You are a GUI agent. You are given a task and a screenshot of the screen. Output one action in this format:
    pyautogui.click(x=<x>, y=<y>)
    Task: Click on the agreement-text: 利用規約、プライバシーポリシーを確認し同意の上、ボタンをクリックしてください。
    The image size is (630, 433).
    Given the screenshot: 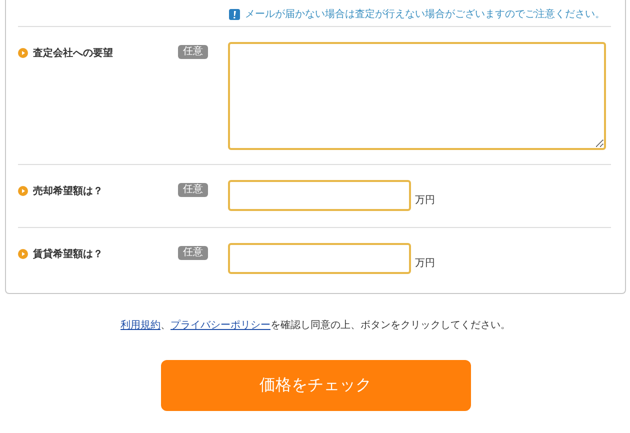 What is the action you would take?
    pyautogui.click(x=315, y=325)
    